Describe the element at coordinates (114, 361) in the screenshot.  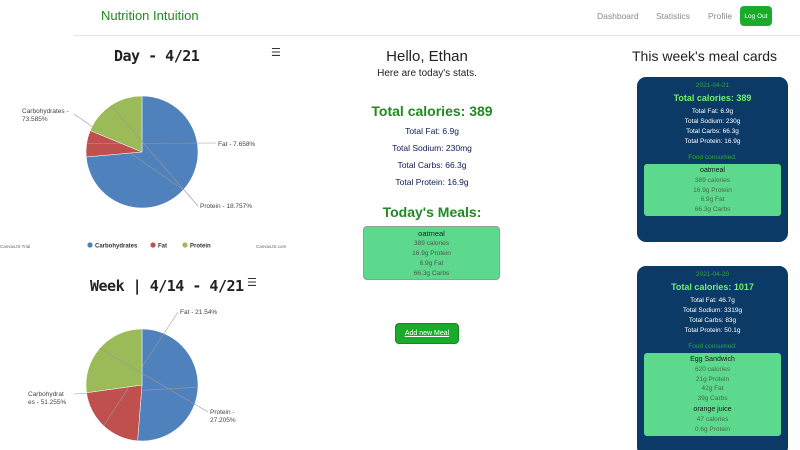
I see `pie-slice-protein` at that location.